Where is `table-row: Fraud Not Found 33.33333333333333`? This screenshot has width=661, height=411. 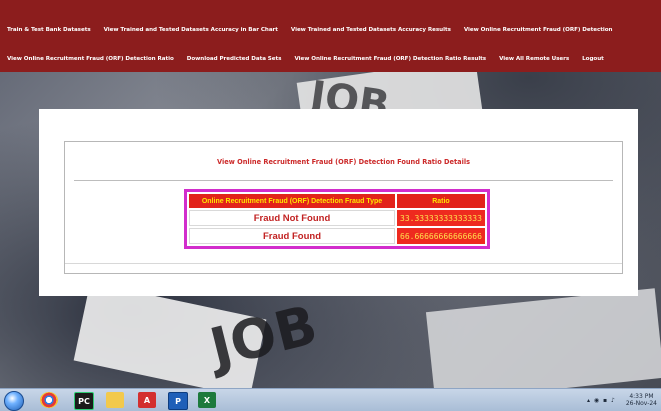
table-row: Fraud Not Found 33.33333333333333 is located at coordinates (337, 218).